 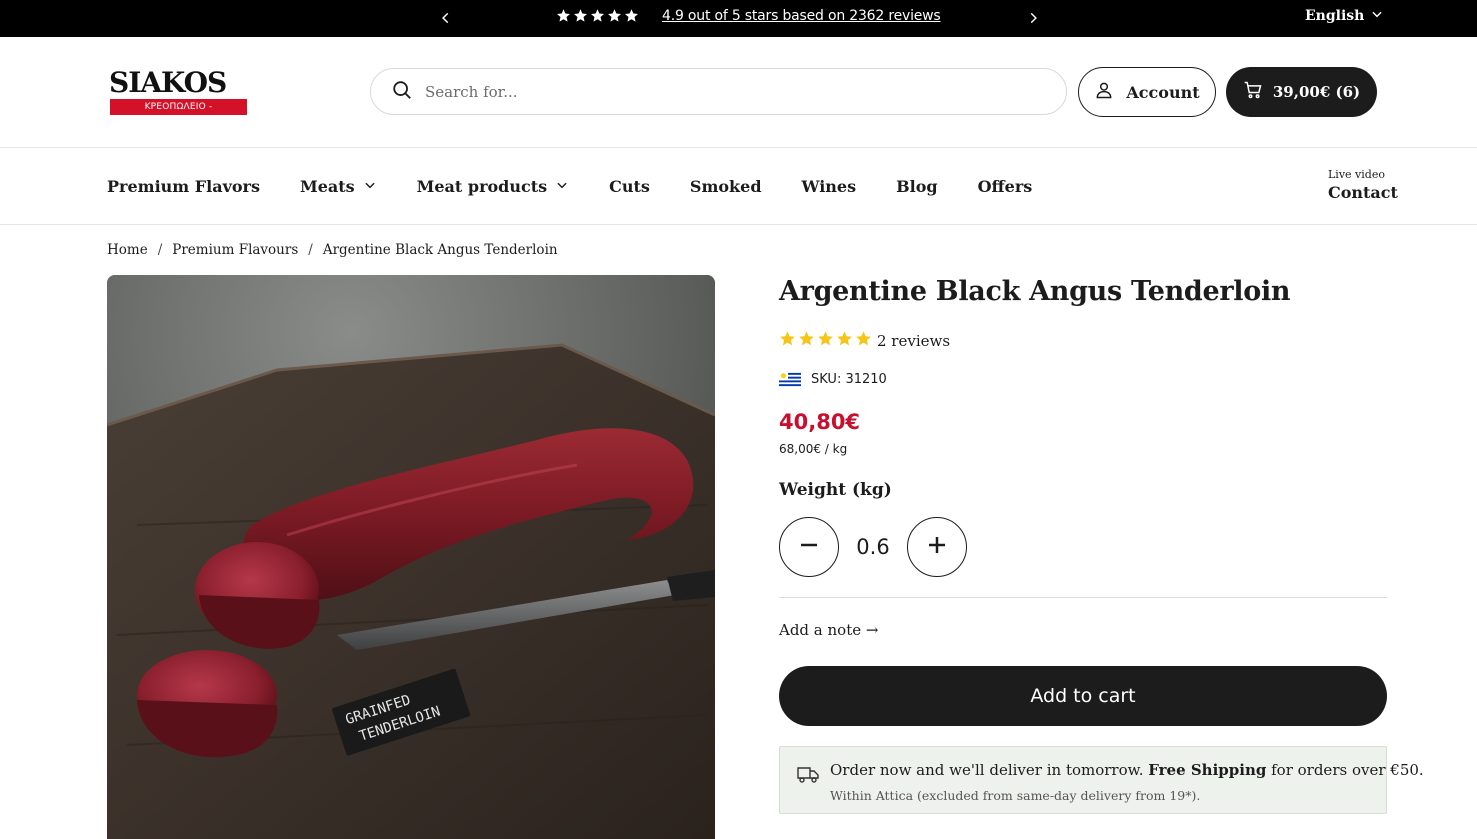 What do you see at coordinates (835, 490) in the screenshot?
I see `weight-label: Weight (kg)` at bounding box center [835, 490].